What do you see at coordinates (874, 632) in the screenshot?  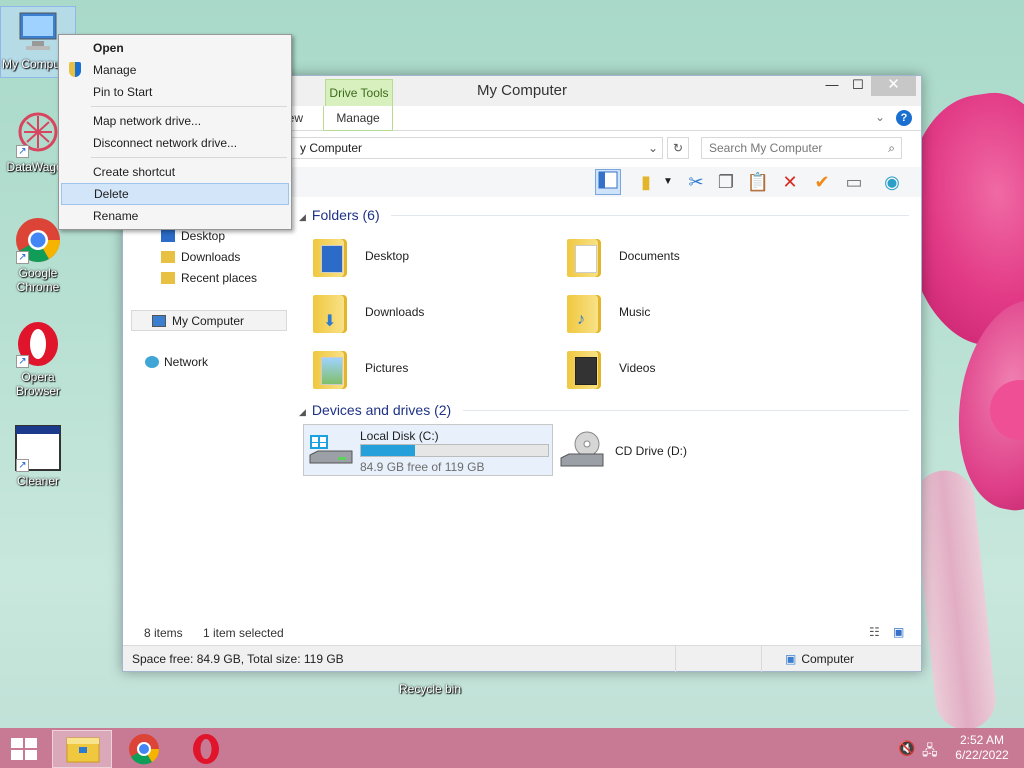 I see `details-view-icon: ☷` at bounding box center [874, 632].